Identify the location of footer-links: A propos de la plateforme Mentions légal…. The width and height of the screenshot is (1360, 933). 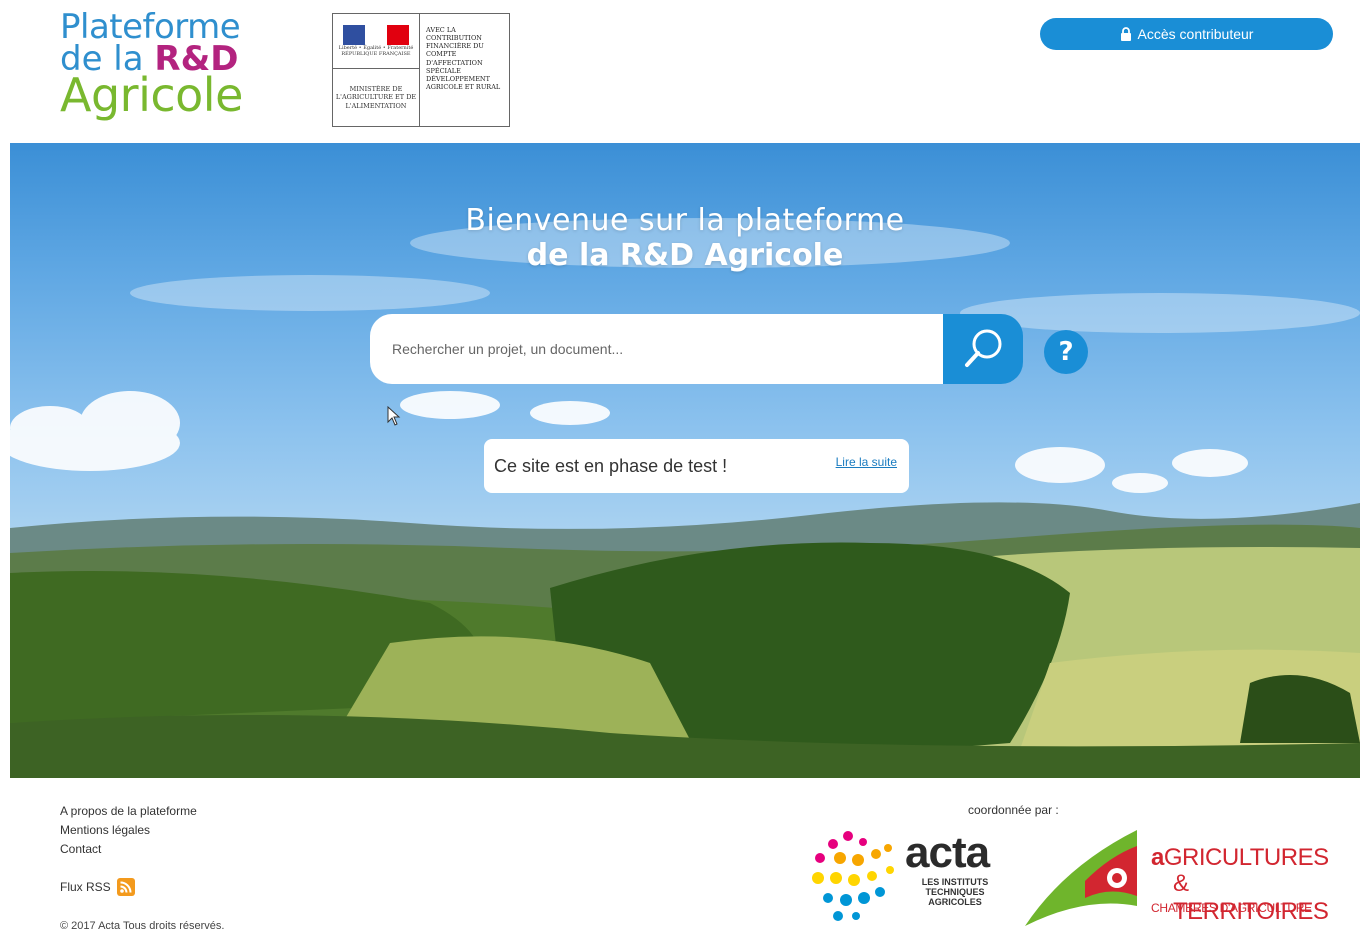
(128, 830).